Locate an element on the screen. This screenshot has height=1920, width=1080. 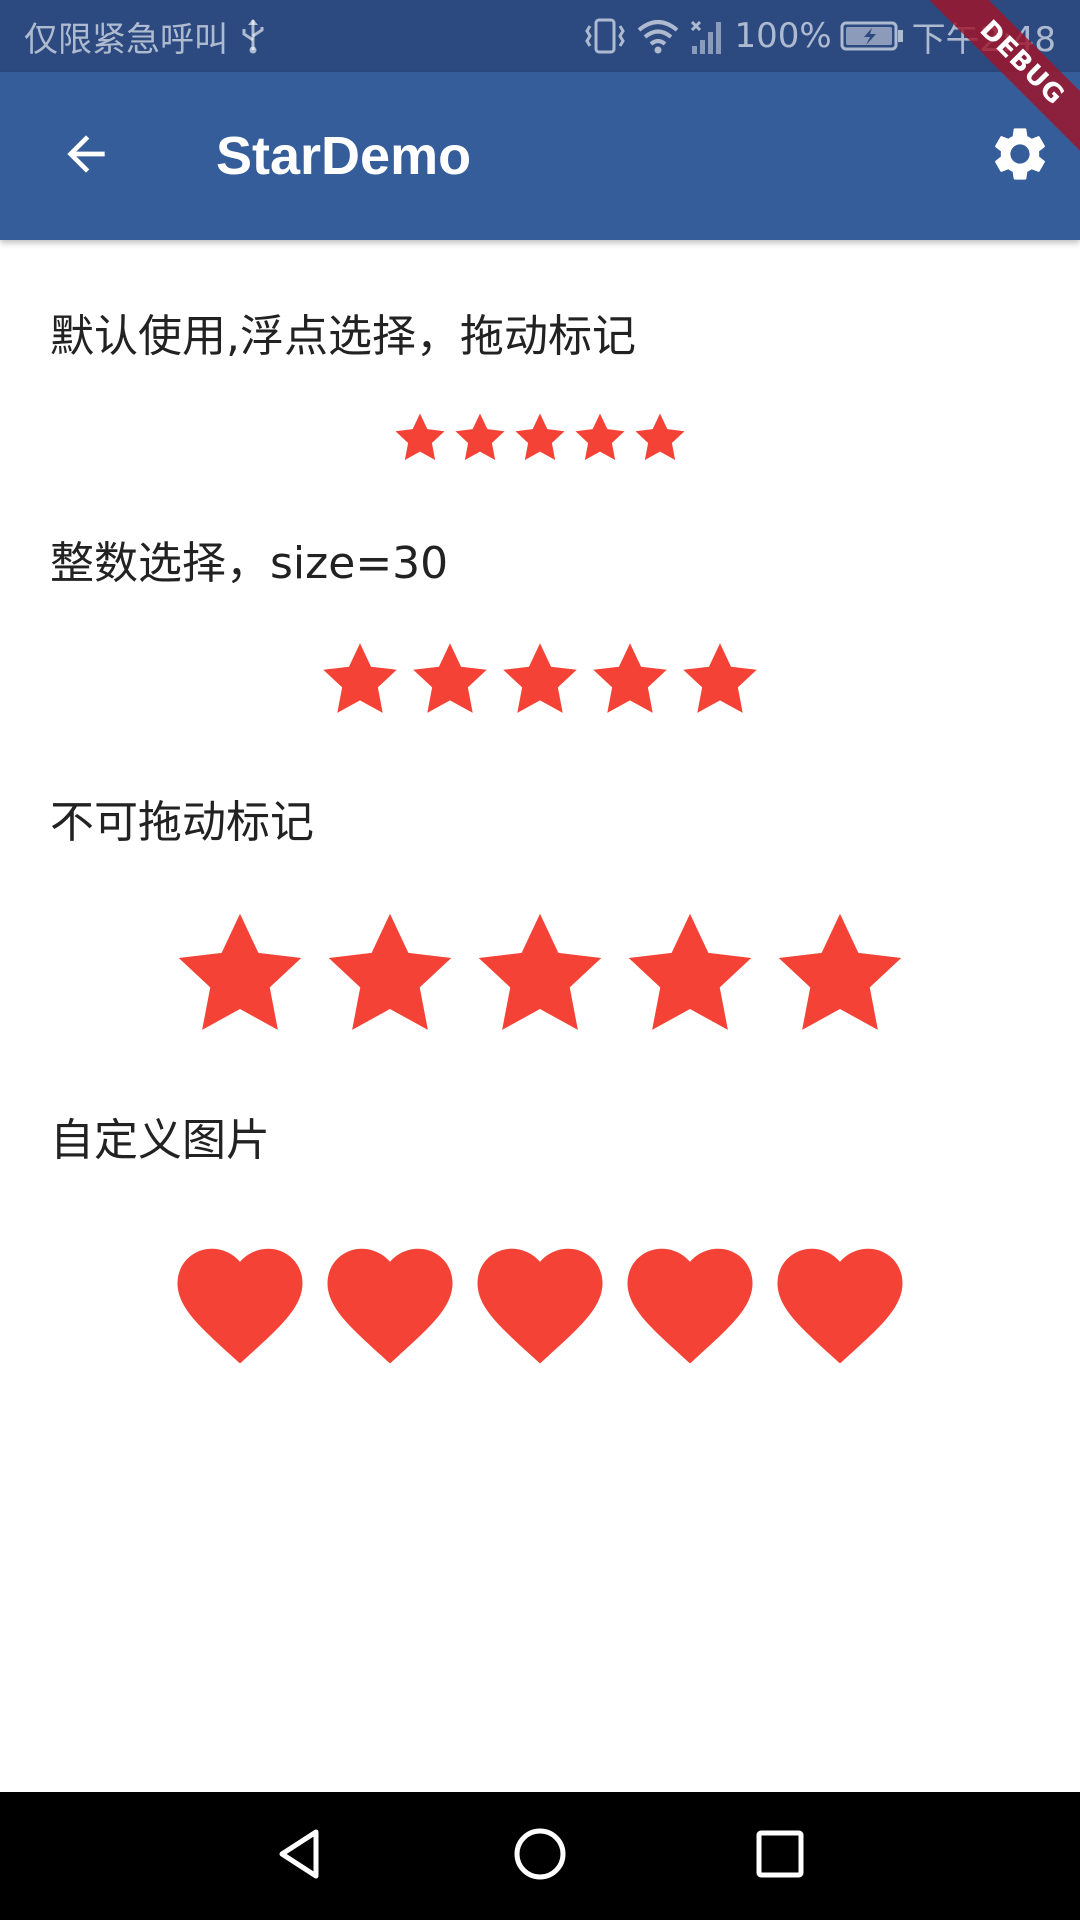
nav-home-icon is located at coordinates (540, 1856).